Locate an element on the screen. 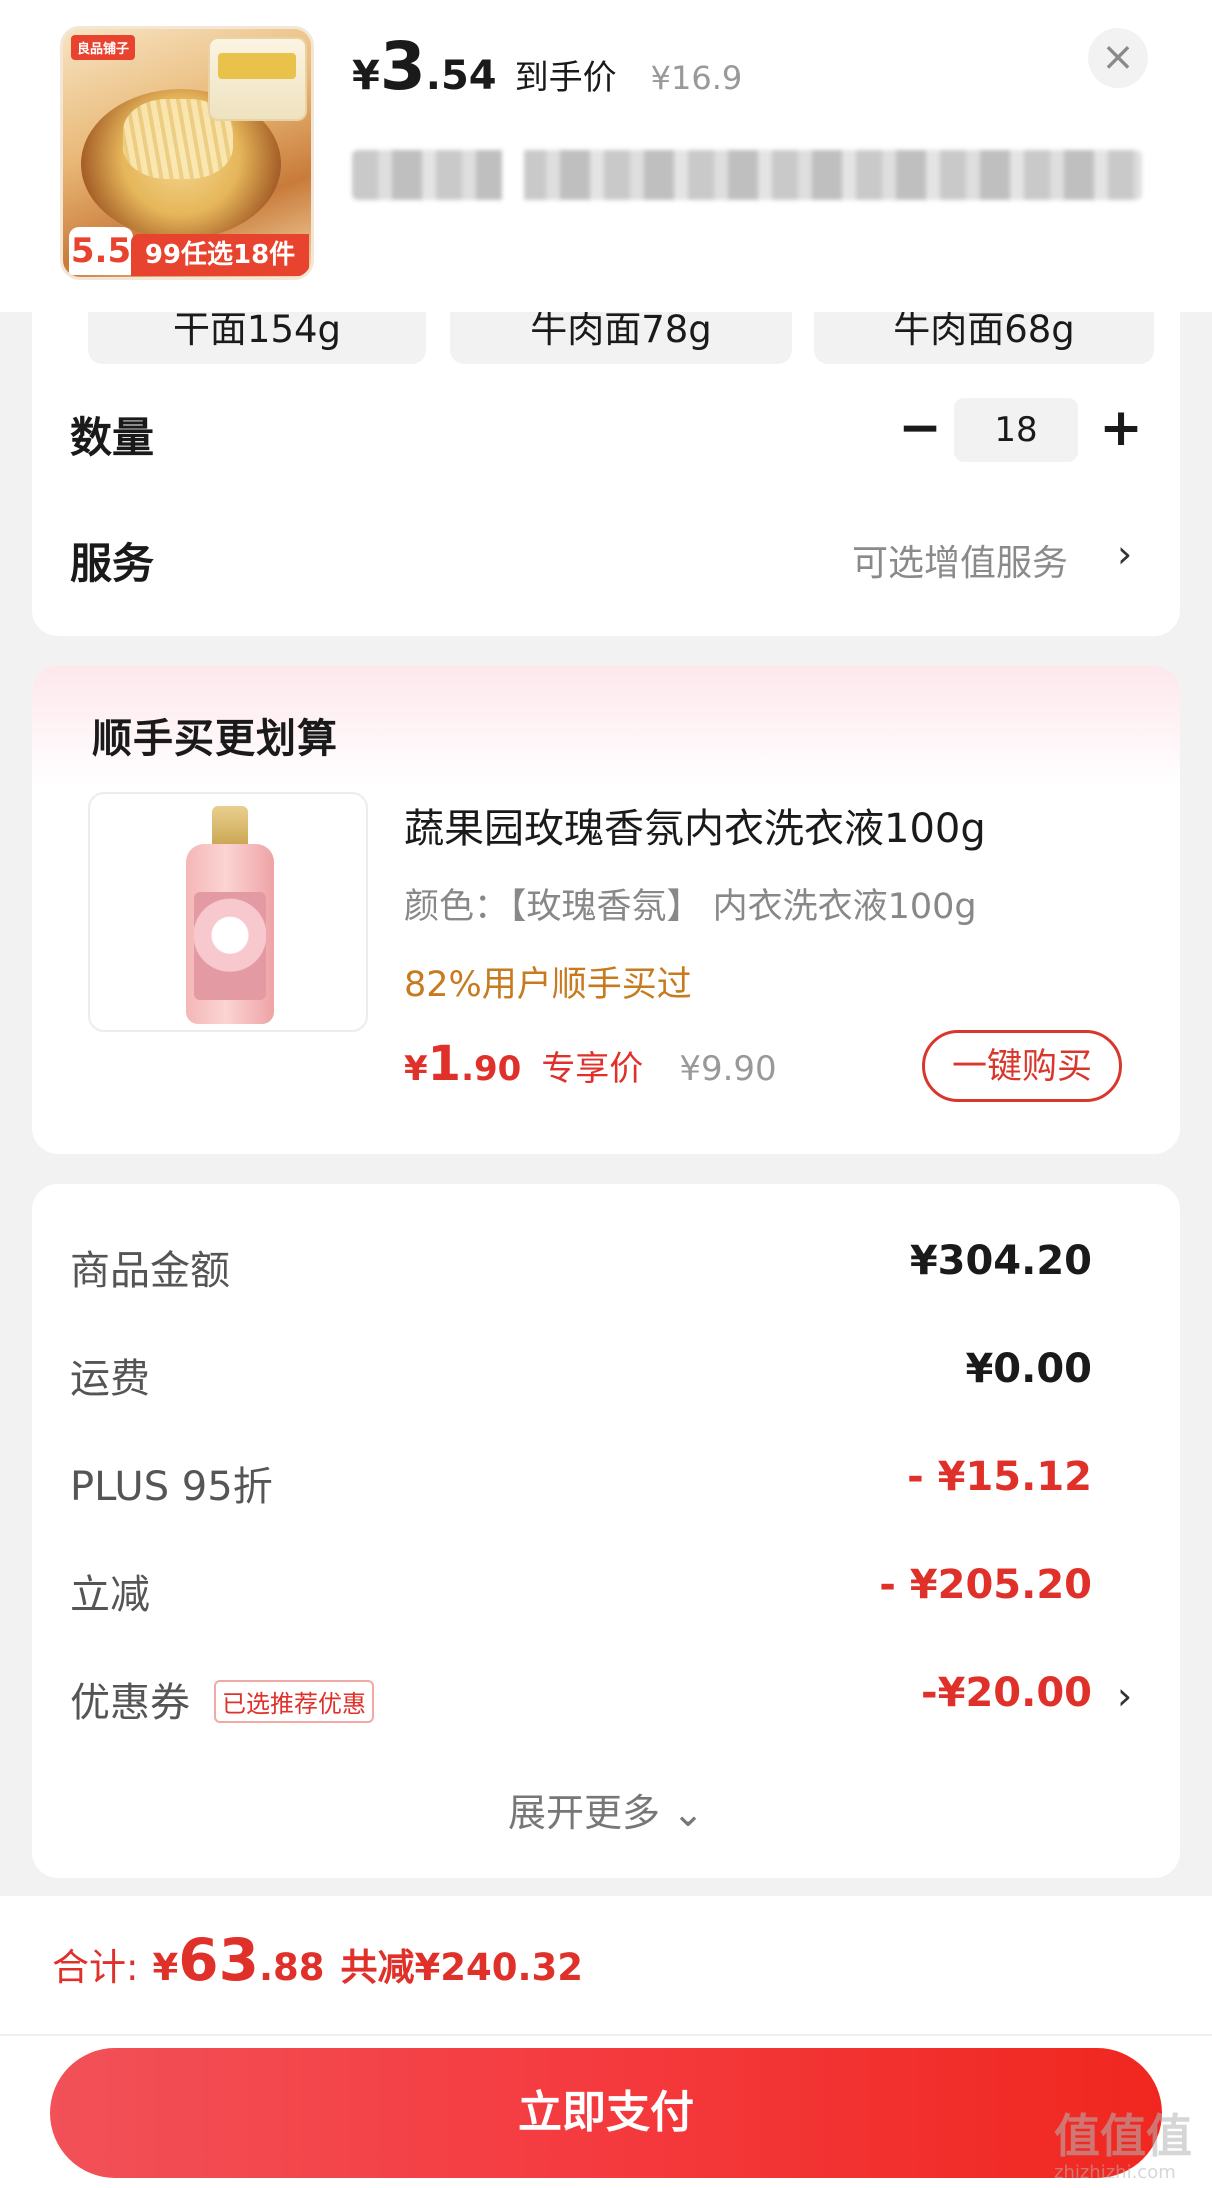 This screenshot has height=2188, width=1212. total-decimal: .88 is located at coordinates (291, 1967).